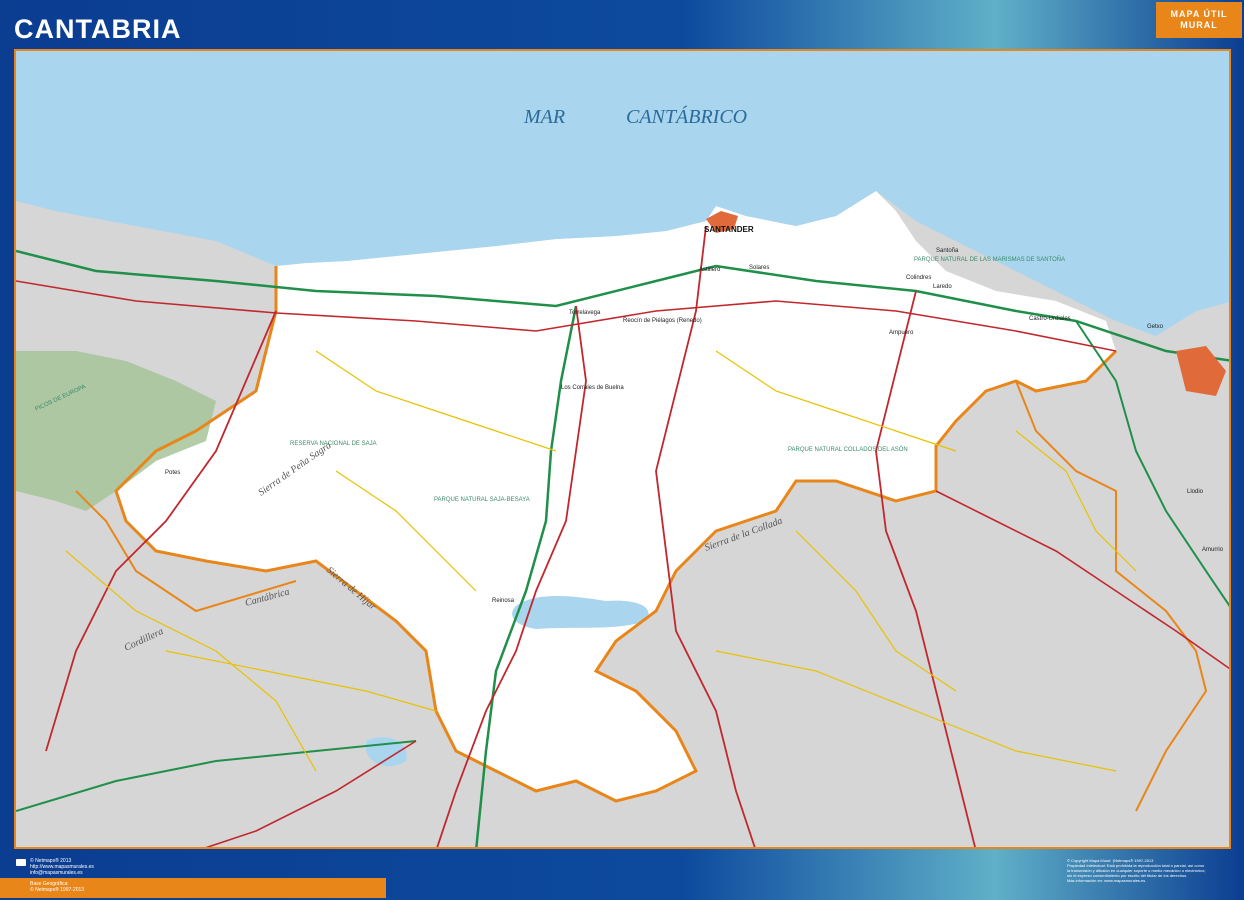 The image size is (1244, 900). What do you see at coordinates (21, 862) in the screenshot?
I see `netmaps-logo-icon` at bounding box center [21, 862].